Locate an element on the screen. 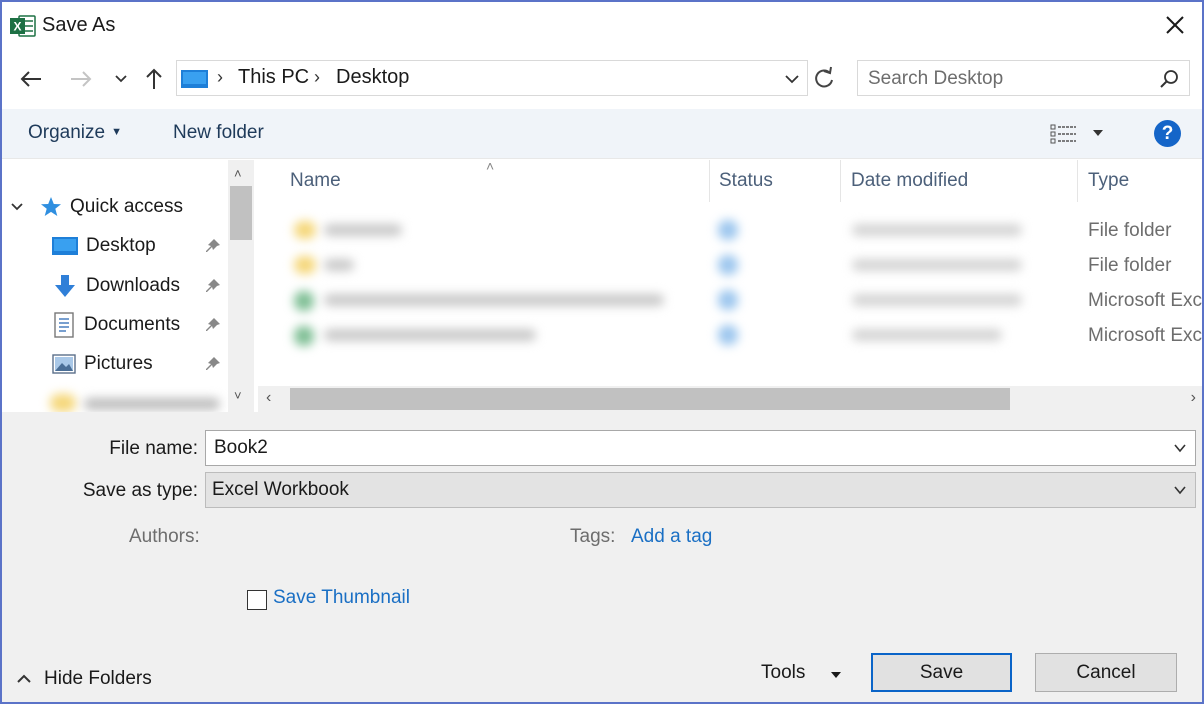 The image size is (1204, 704). horizontal-scrollbar: ‹ › is located at coordinates (730, 399).